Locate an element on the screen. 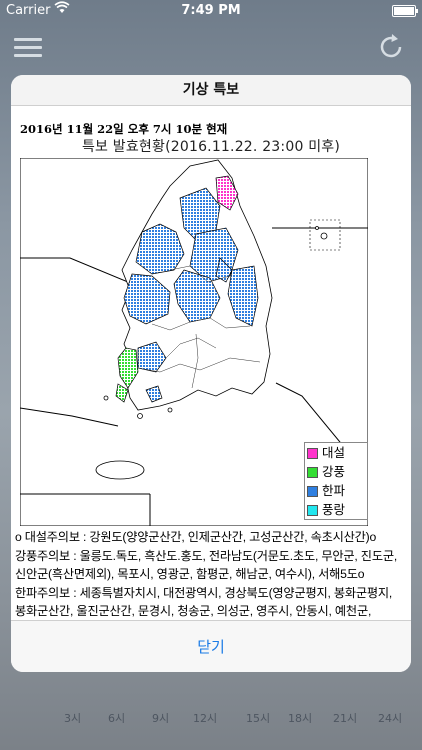 This screenshot has width=422, height=750. axis-label: 21시 is located at coordinates (345, 718).